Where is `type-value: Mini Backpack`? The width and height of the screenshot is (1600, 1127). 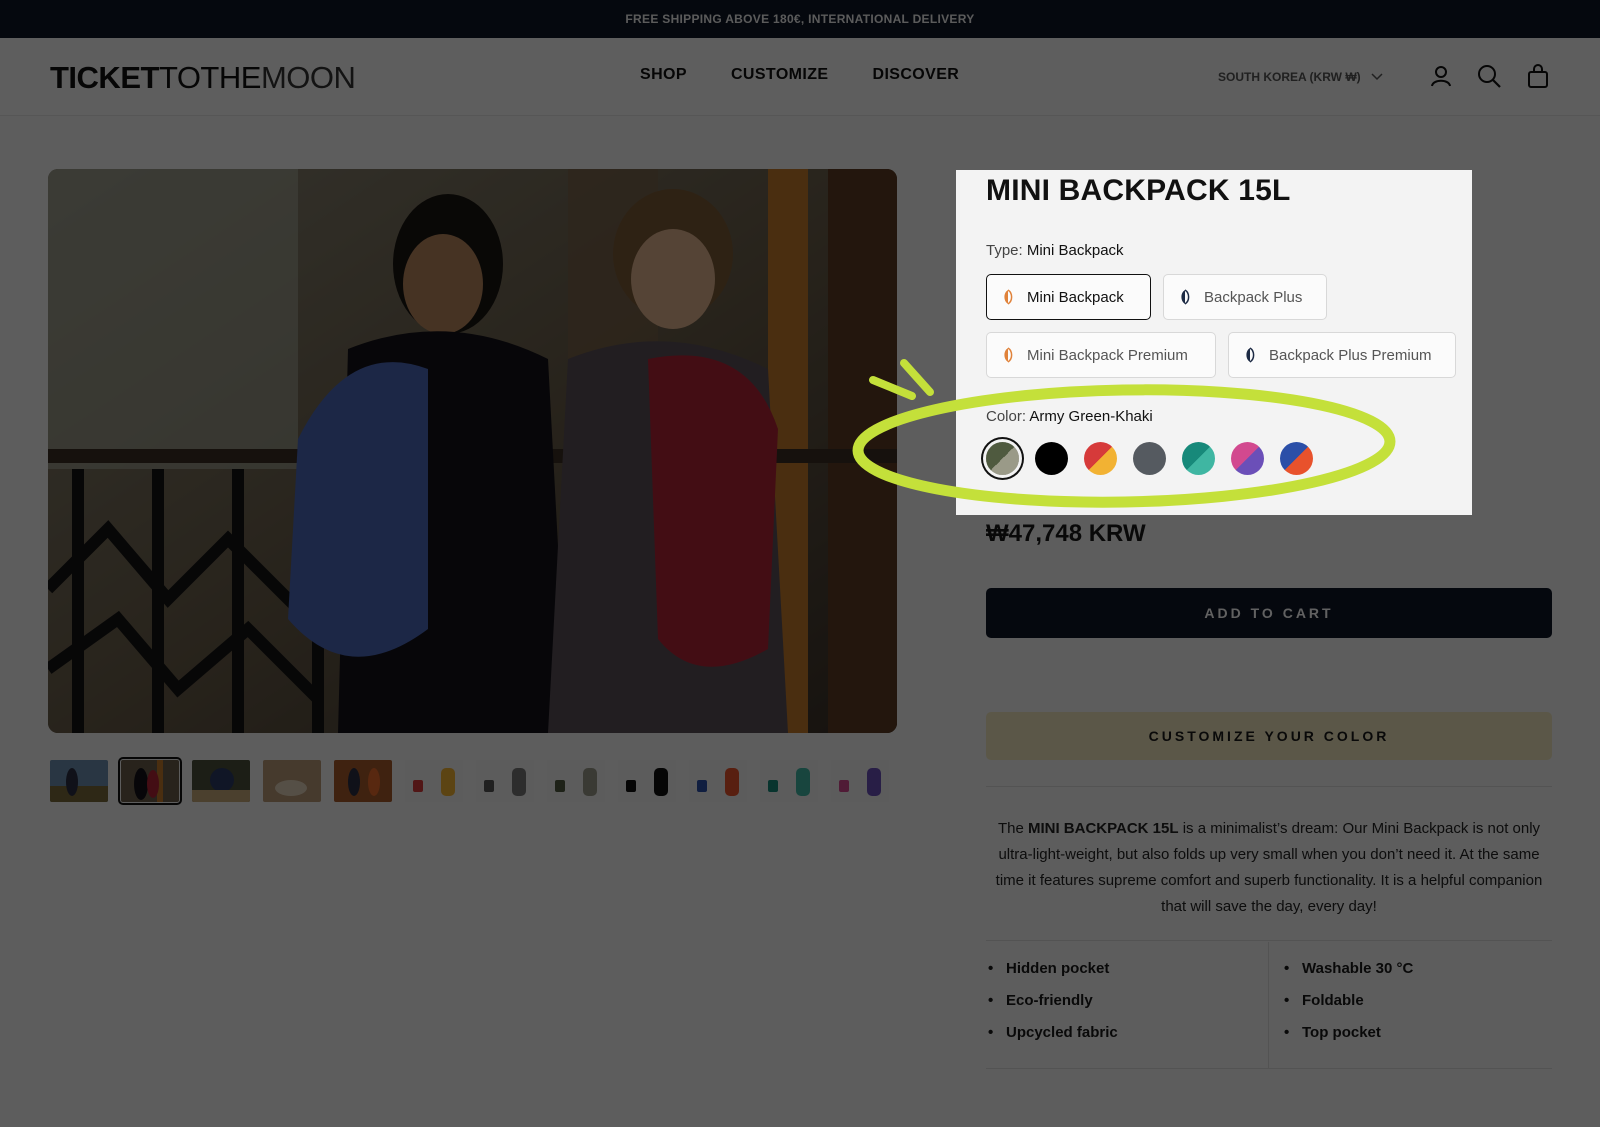
type-value: Mini Backpack is located at coordinates (1075, 250).